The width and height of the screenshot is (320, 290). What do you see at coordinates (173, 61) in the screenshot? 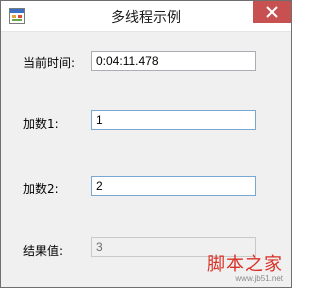
I see `current-time-field` at bounding box center [173, 61].